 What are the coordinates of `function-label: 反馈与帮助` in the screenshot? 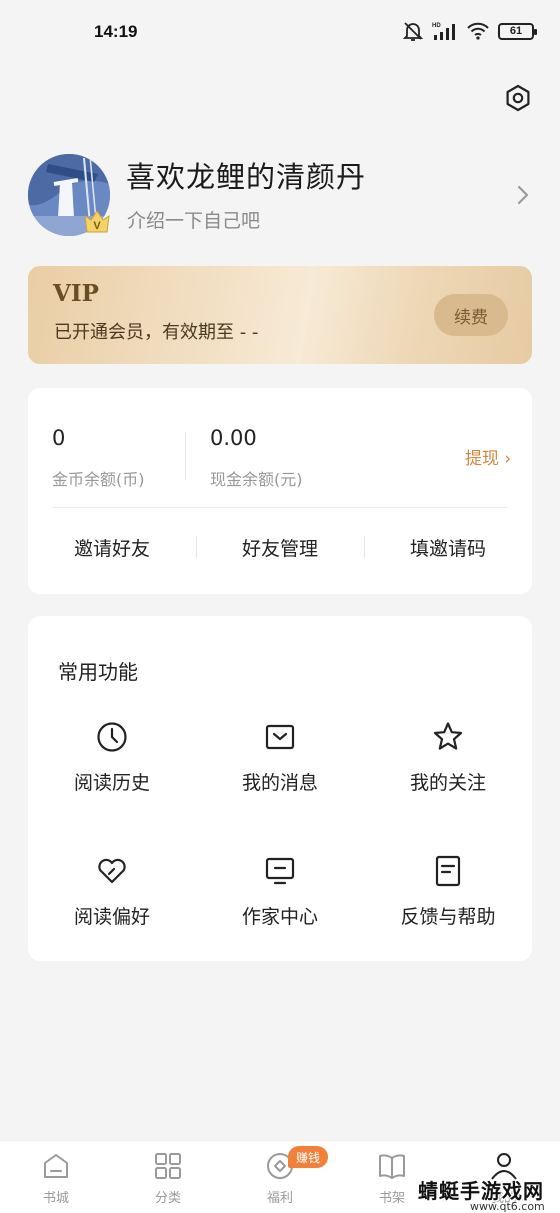 It's located at (448, 917).